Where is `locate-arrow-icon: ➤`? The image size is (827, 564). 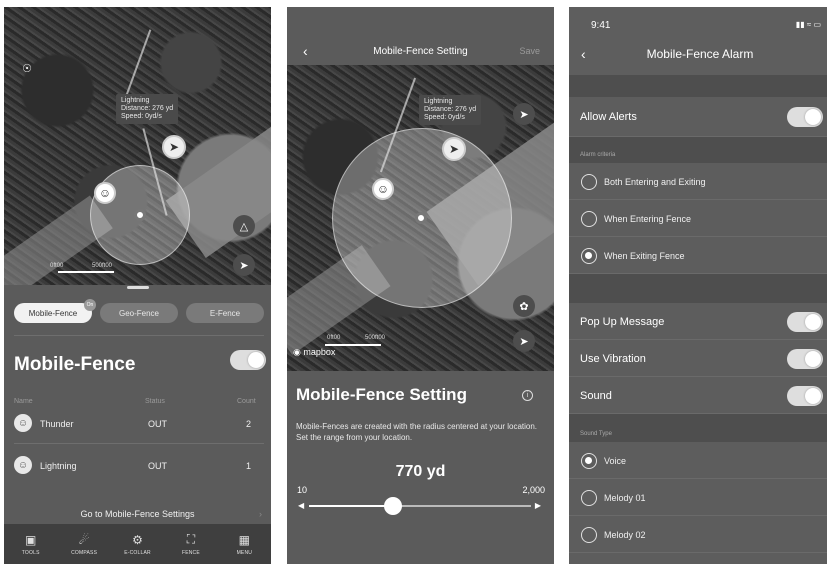 locate-arrow-icon: ➤ is located at coordinates (524, 341).